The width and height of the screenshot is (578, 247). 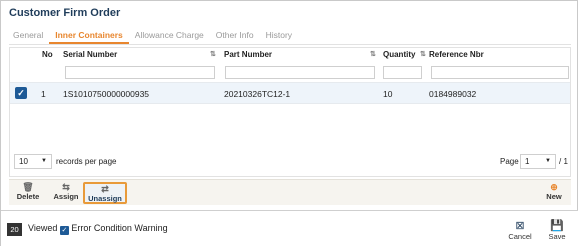 What do you see at coordinates (28, 187) in the screenshot?
I see `trash-icon: 🗑` at bounding box center [28, 187].